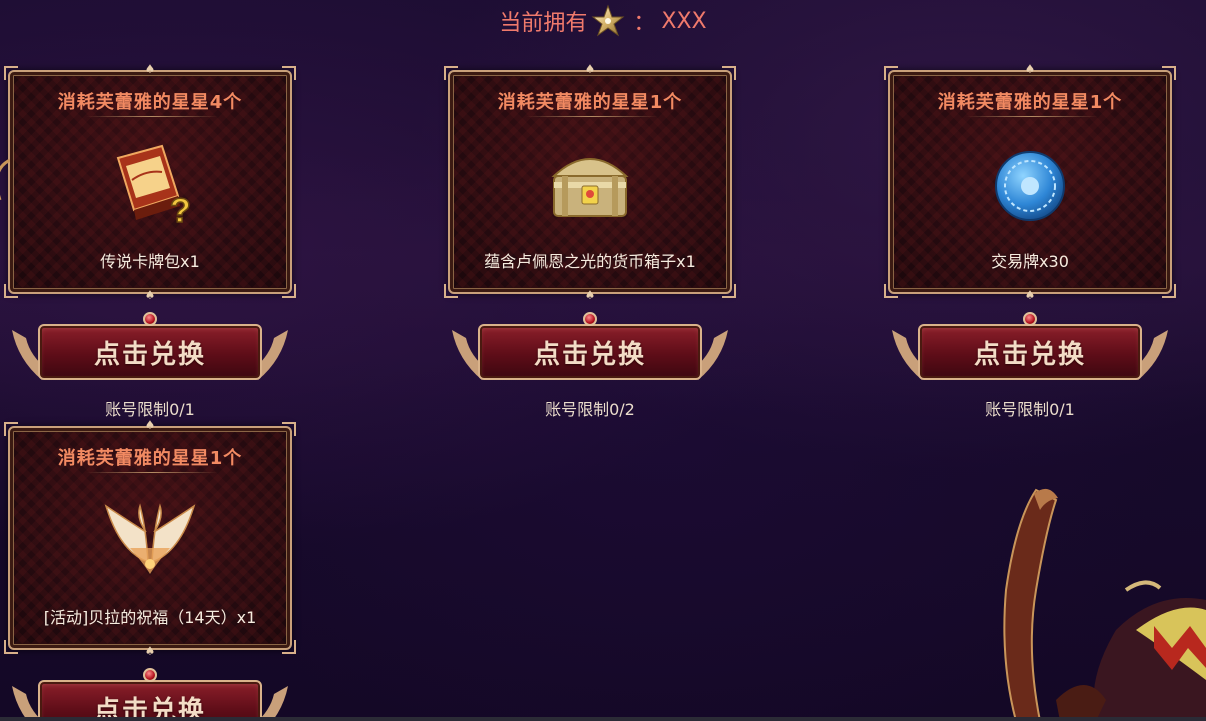  What do you see at coordinates (590, 409) in the screenshot?
I see `account-limit: 账号限制0/2` at bounding box center [590, 409].